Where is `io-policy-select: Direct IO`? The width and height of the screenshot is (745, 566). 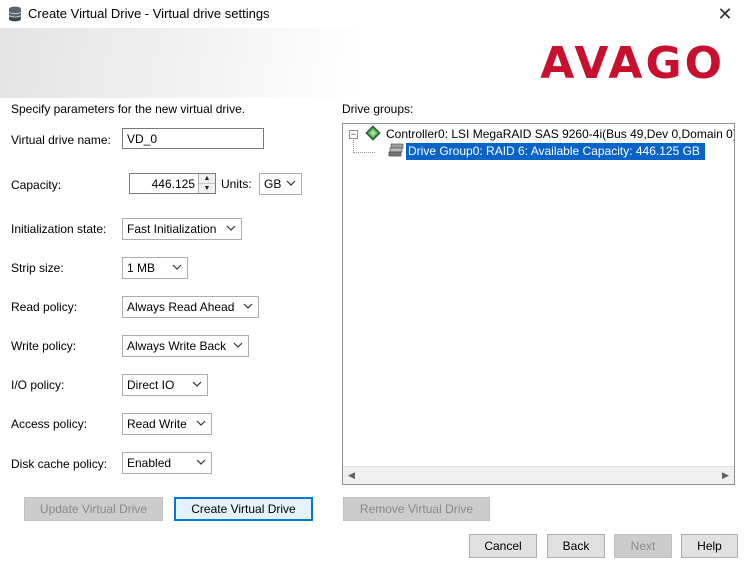 io-policy-select: Direct IO is located at coordinates (165, 385).